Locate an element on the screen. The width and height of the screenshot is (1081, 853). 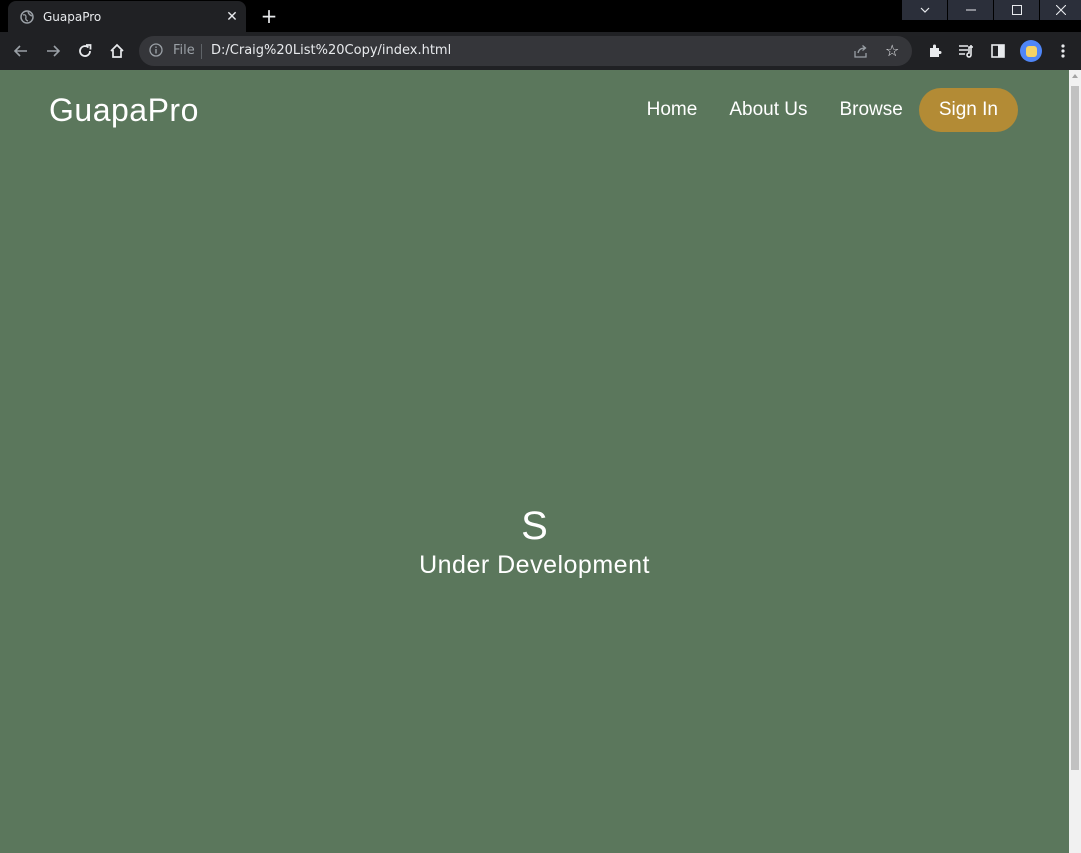
window-close-icon is located at coordinates (1060, 10).